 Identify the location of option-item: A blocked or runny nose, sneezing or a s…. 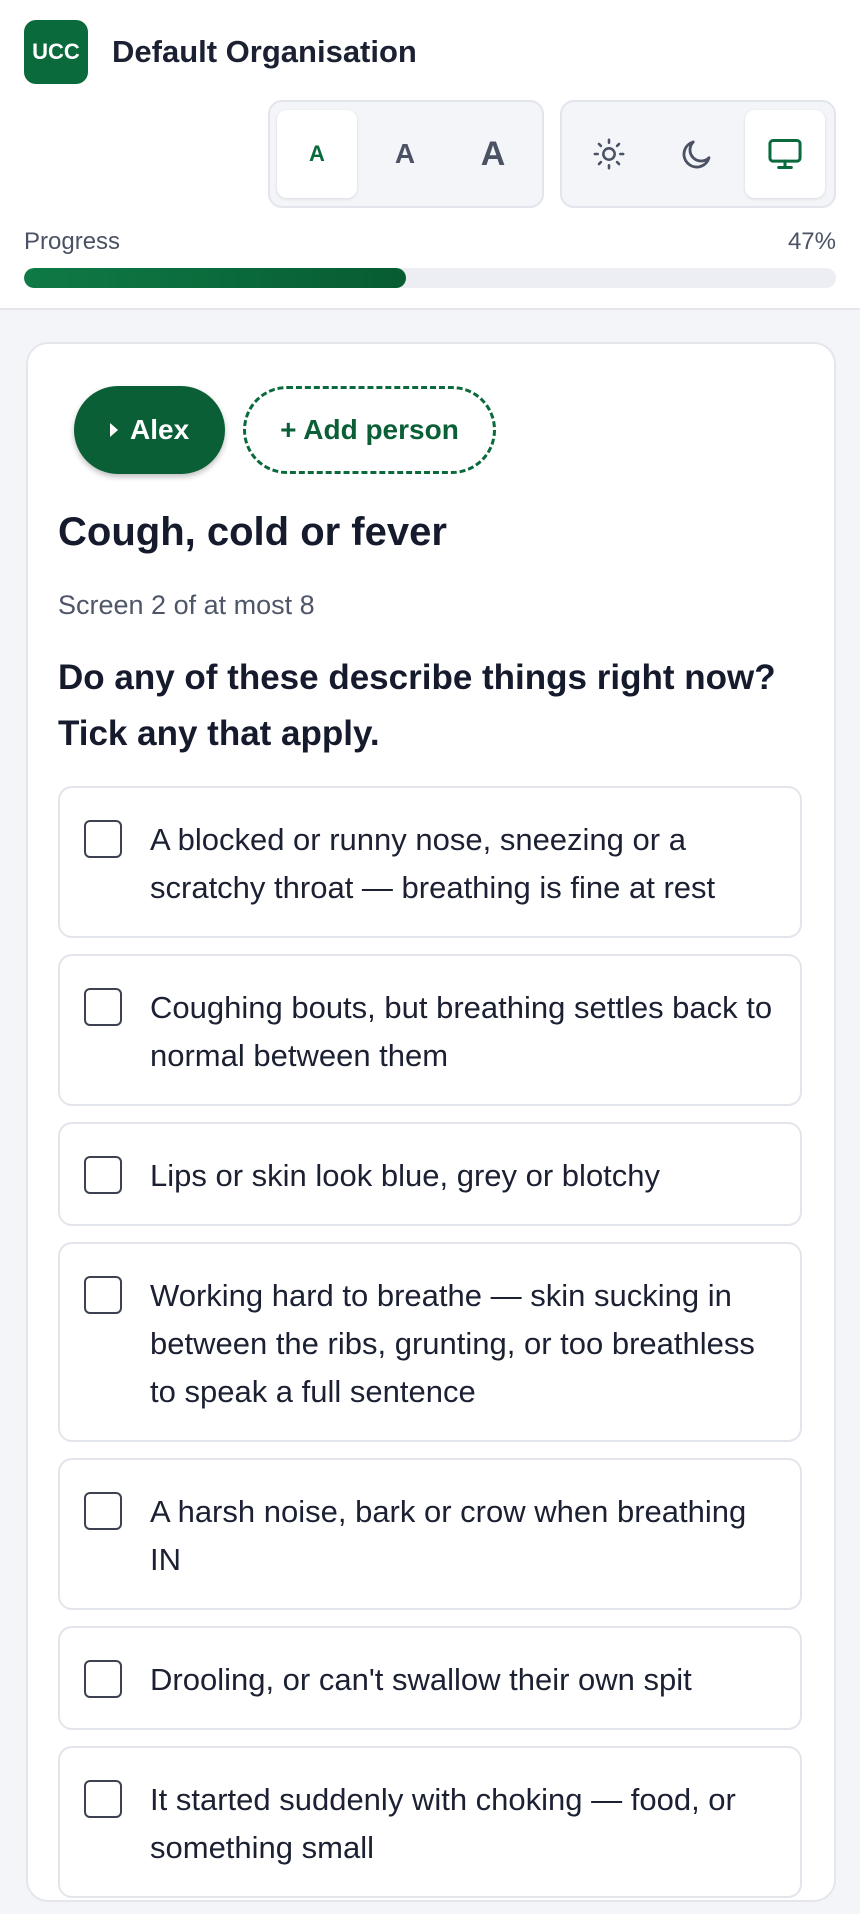
(430, 862).